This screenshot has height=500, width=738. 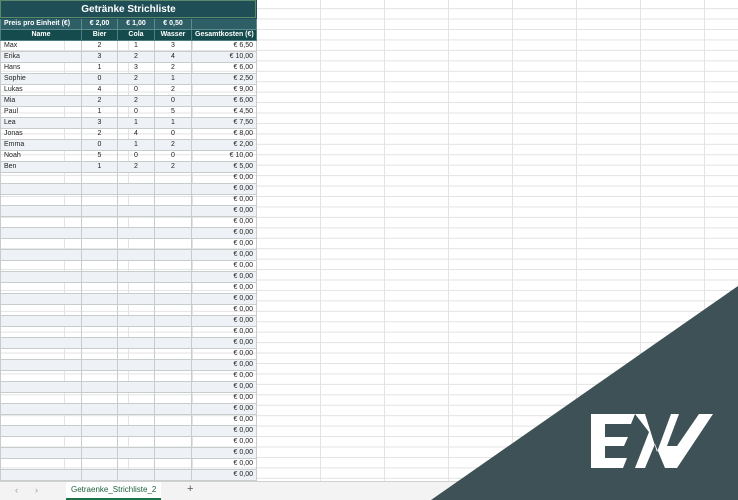 What do you see at coordinates (99, 145) in the screenshot?
I see `cell-bier: 0` at bounding box center [99, 145].